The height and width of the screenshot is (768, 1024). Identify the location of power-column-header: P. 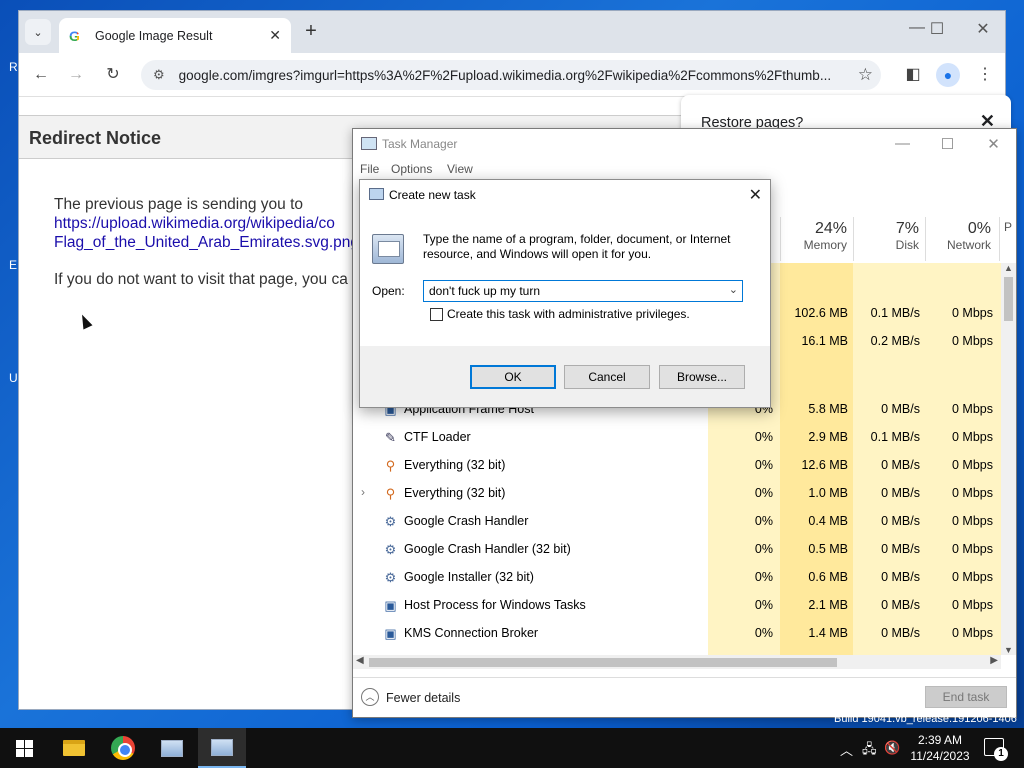
(1008, 239).